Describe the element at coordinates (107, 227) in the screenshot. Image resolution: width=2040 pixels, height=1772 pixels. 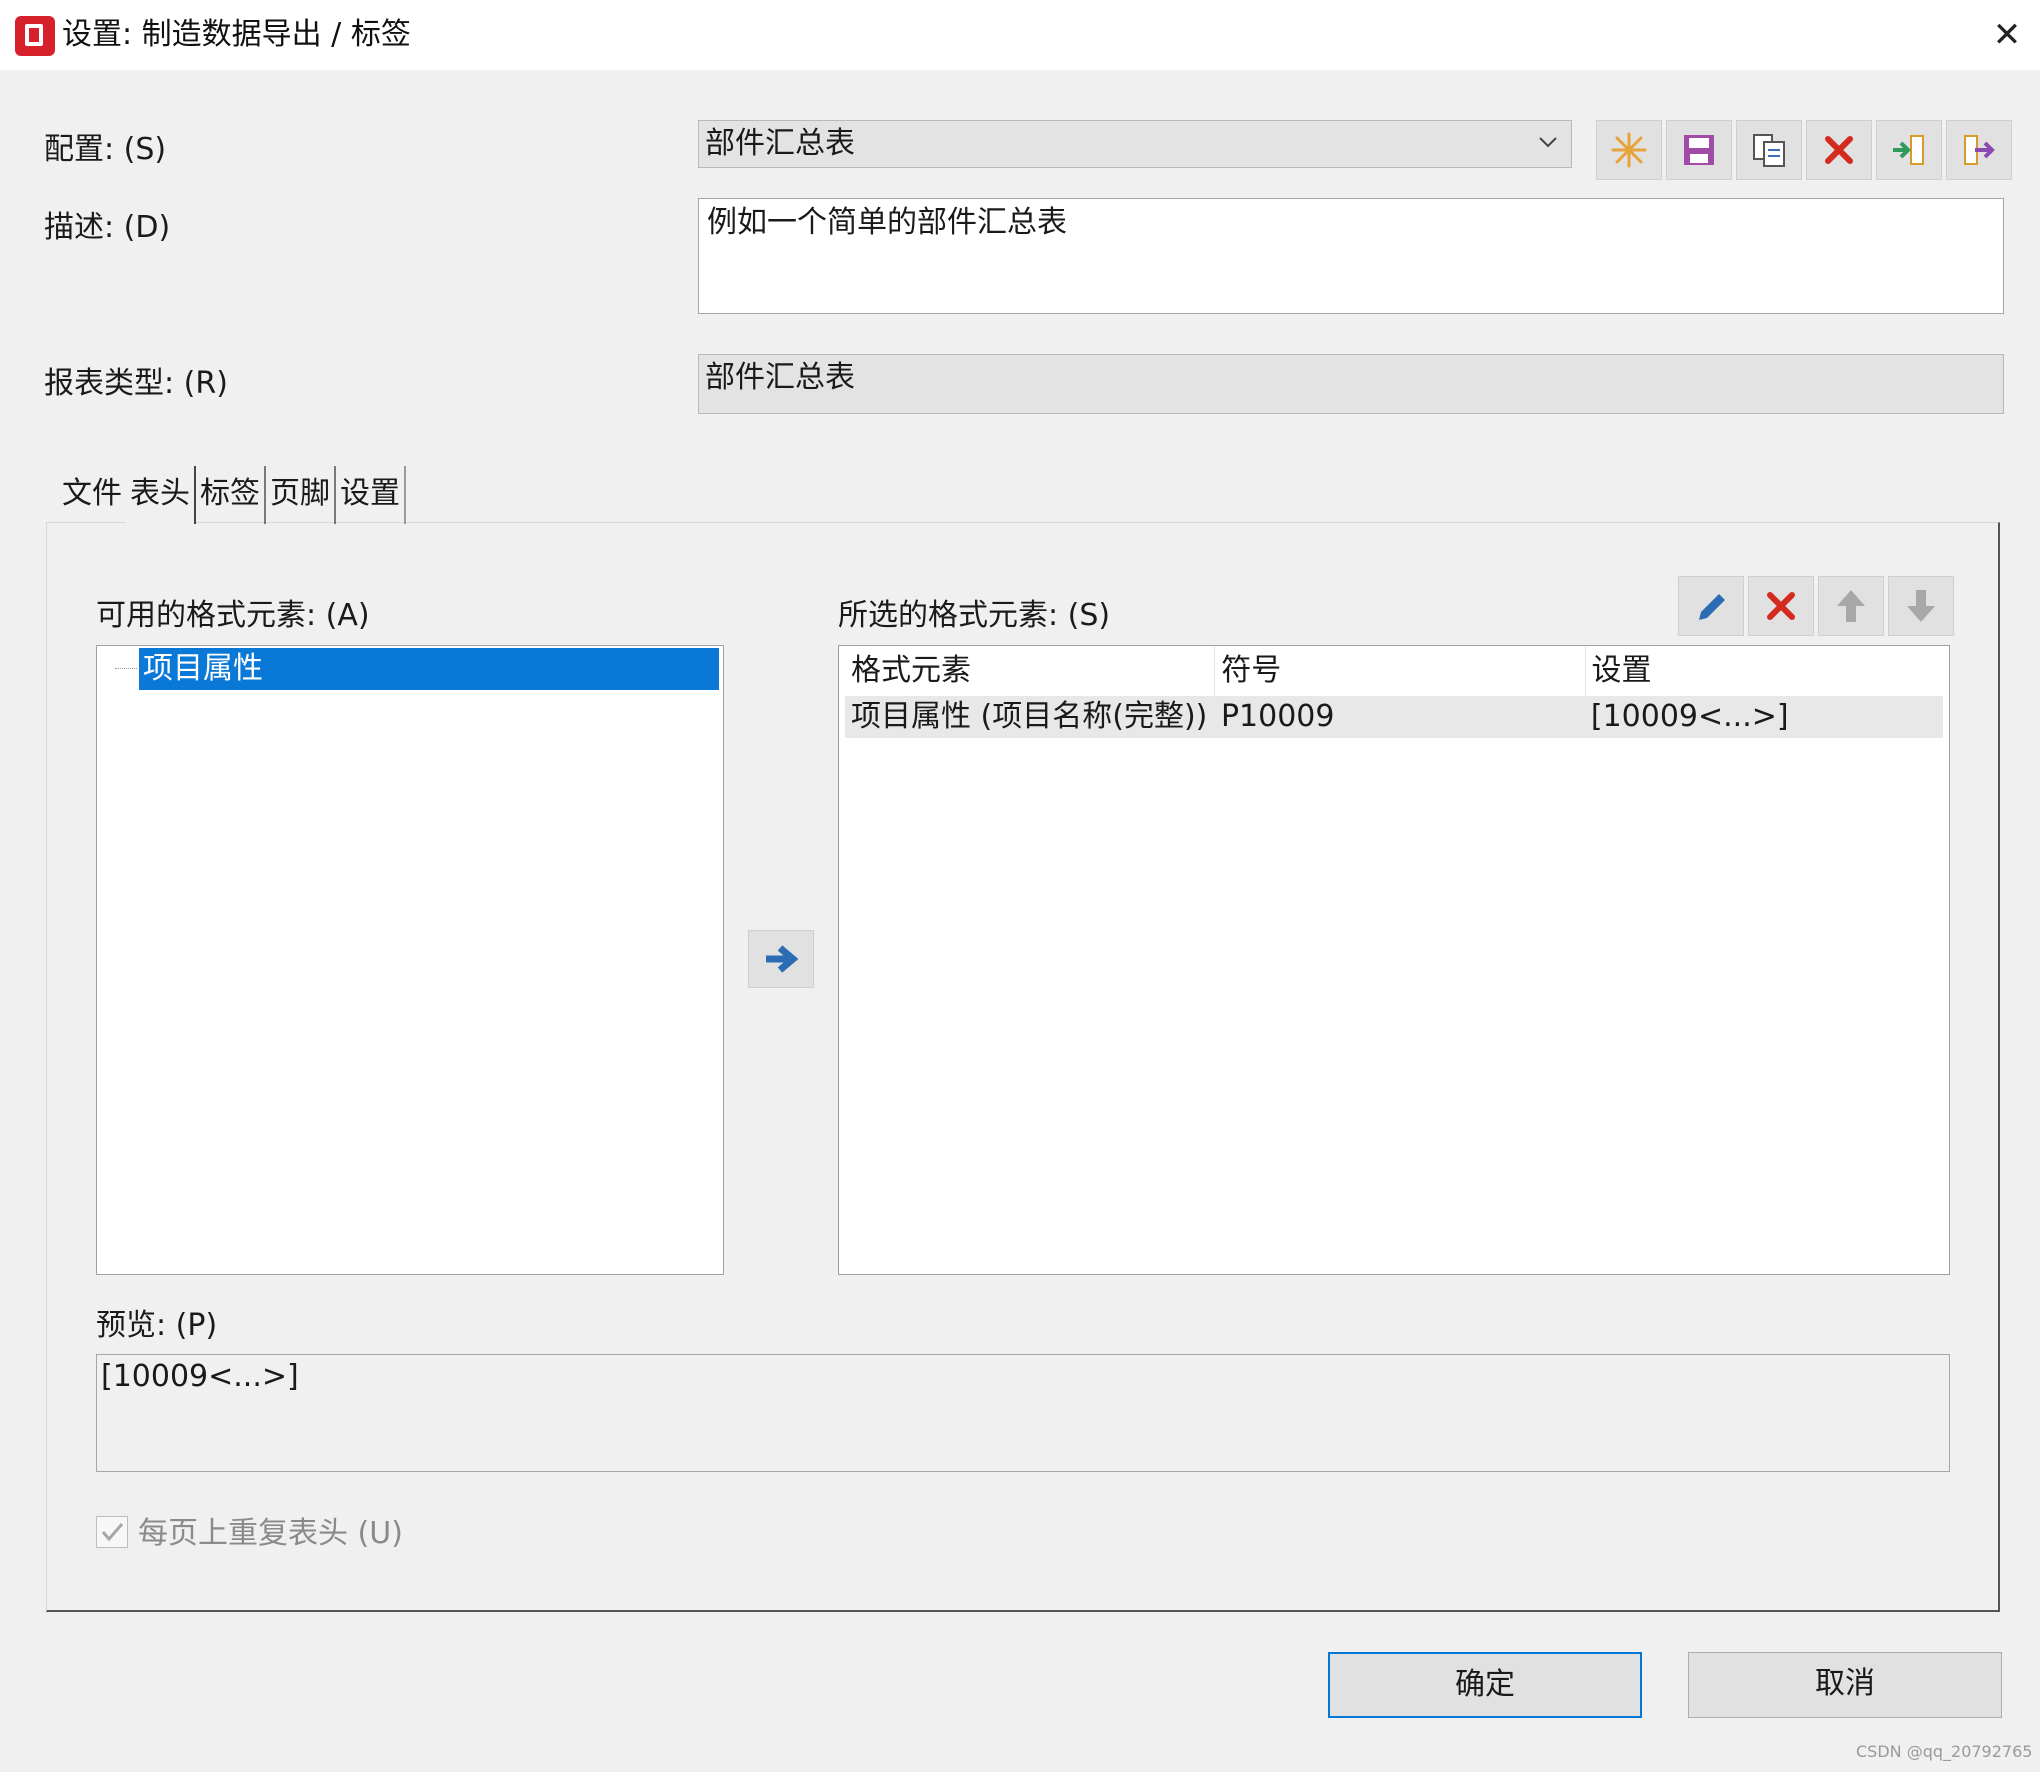
I see `description-label: 描述: (D)` at that location.